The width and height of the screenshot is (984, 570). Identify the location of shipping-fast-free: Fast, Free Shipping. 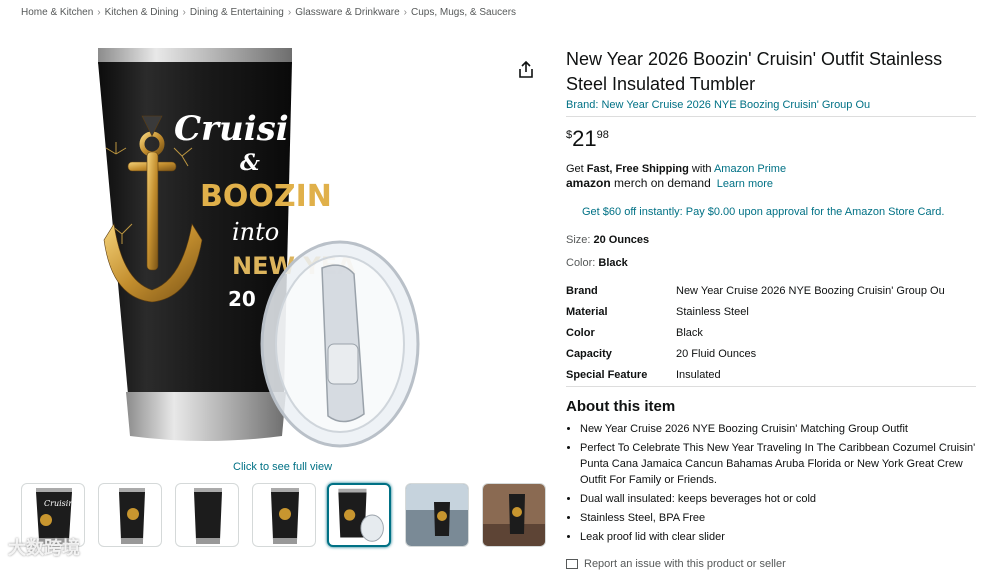
(637, 169).